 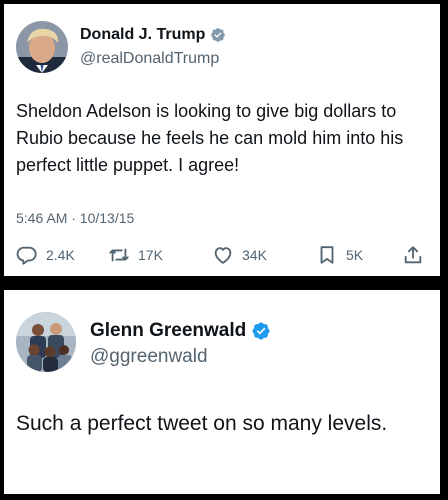 What do you see at coordinates (149, 59) in the screenshot?
I see `handle: @realDonaldTrump` at bounding box center [149, 59].